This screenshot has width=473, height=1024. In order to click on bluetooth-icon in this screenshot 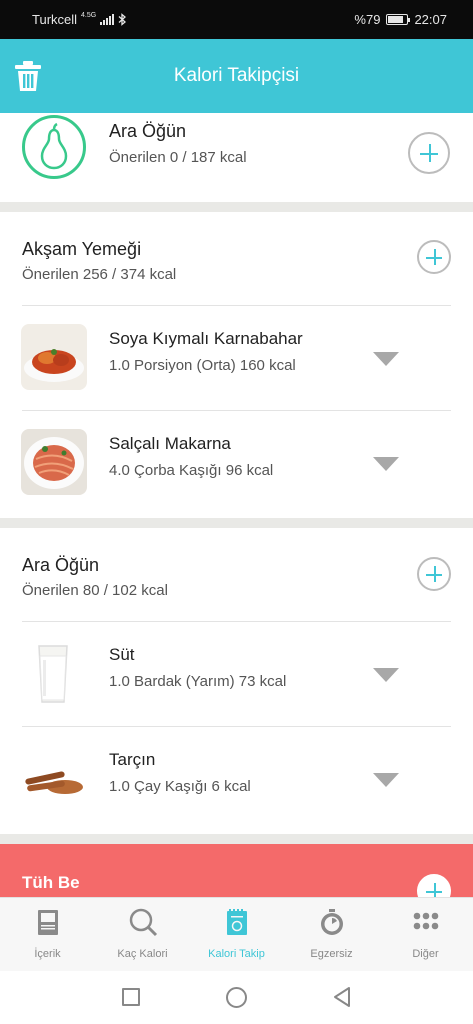, I will do `click(122, 19)`.